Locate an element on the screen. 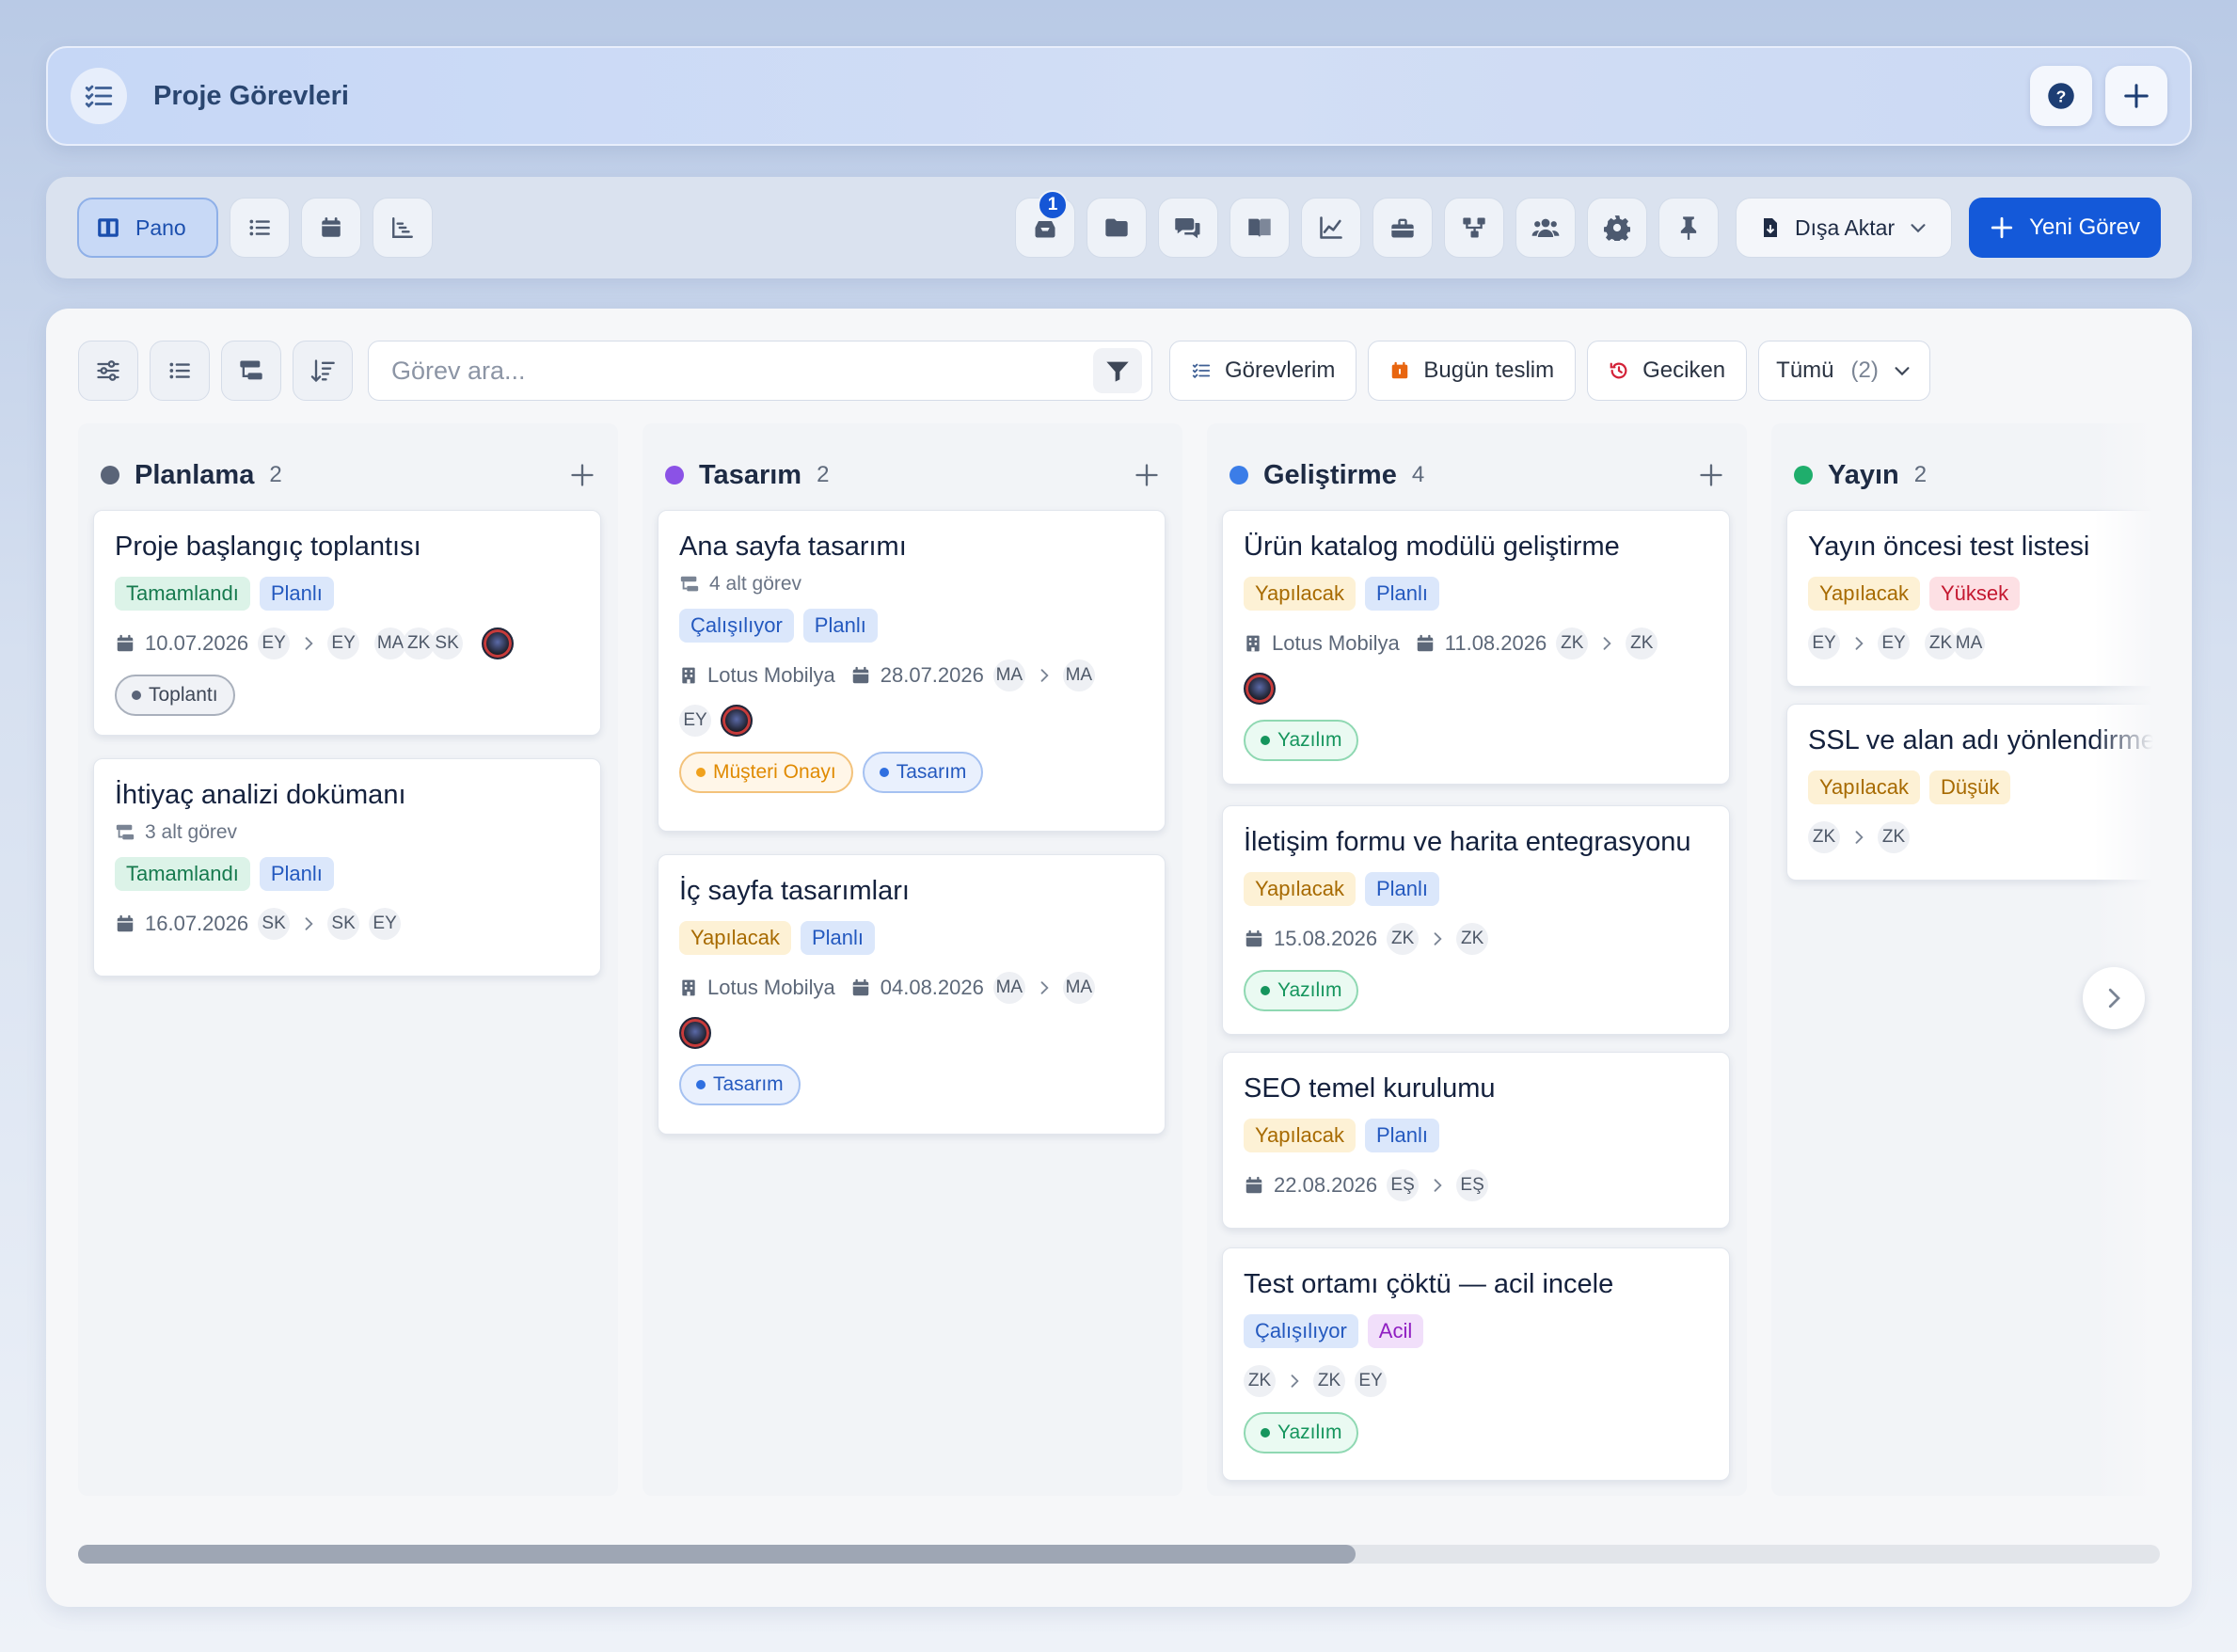  folder-button is located at coordinates (1117, 228).